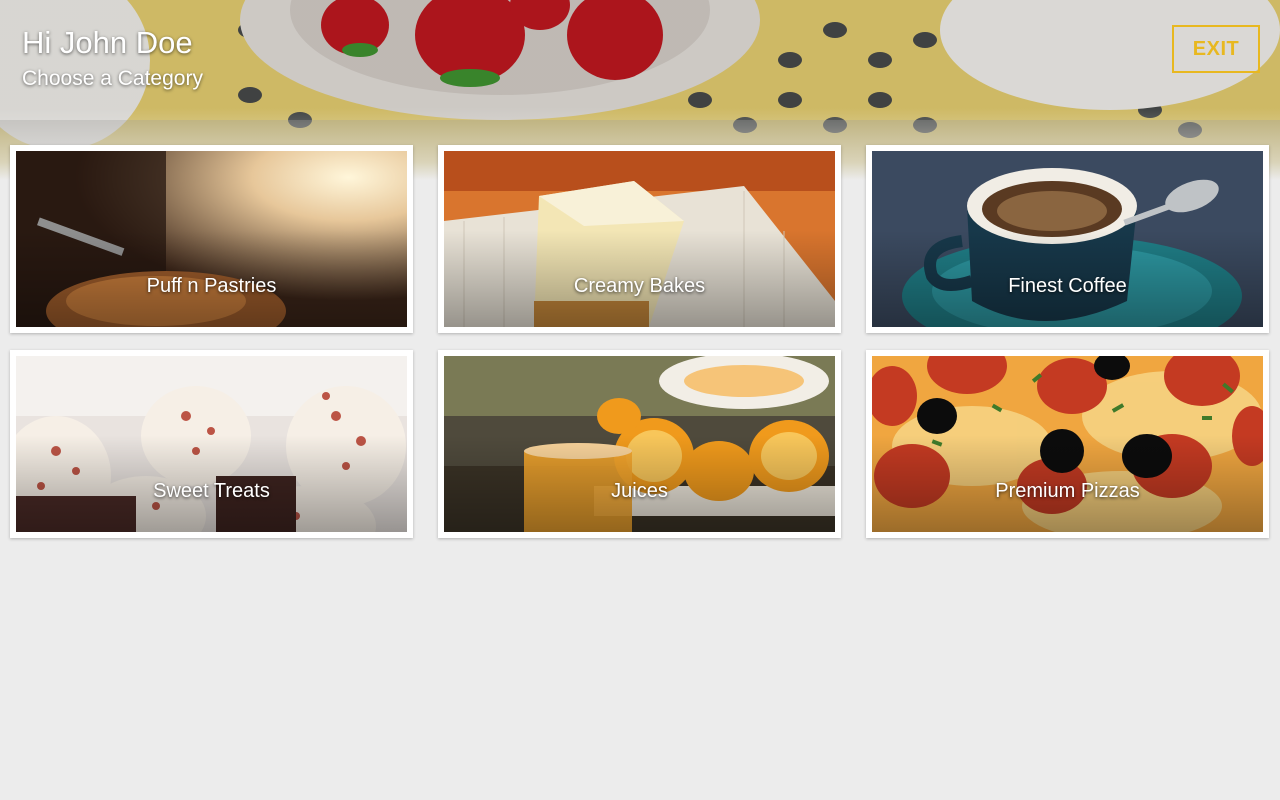 Image resolution: width=1280 pixels, height=800 pixels. I want to click on category-card-creamy-bakes: Creamy Bakes, so click(639, 239).